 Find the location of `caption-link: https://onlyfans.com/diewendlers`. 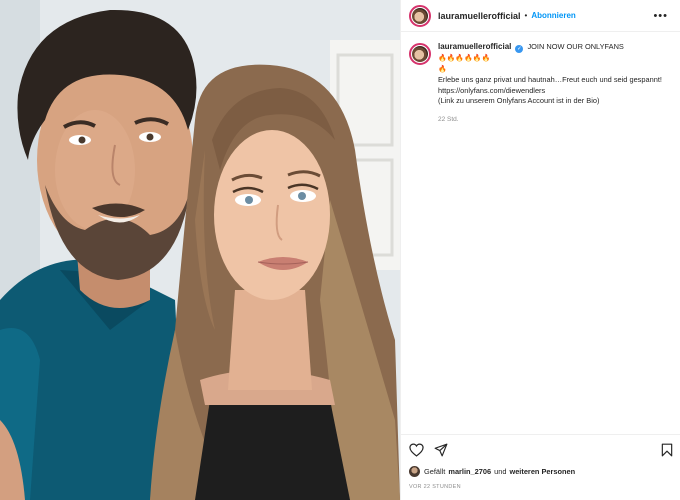

caption-link: https://onlyfans.com/diewendlers is located at coordinates (492, 90).